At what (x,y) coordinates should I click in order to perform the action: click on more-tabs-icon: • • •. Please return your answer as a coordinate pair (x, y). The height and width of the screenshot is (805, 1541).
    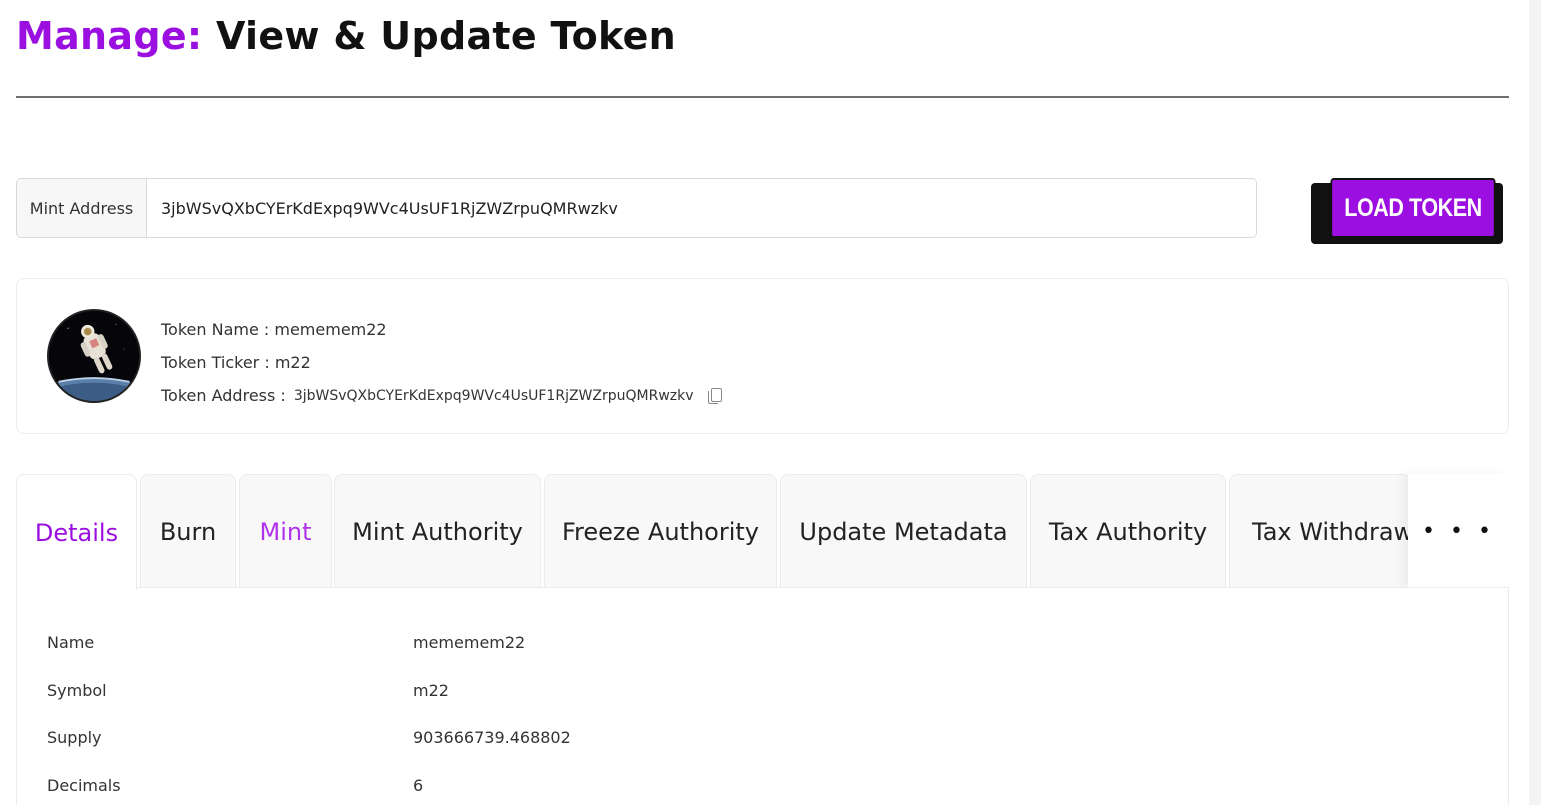
    Looking at the image, I should click on (1458, 531).